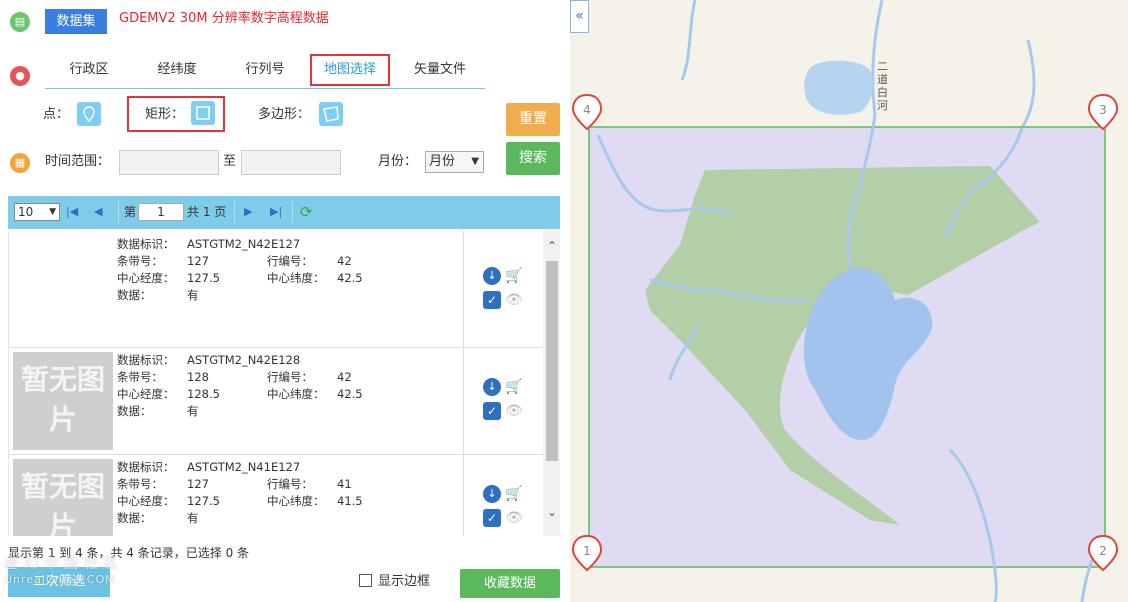 The width and height of the screenshot is (1128, 602). I want to click on tab-admin-region: 行政区, so click(89, 70).